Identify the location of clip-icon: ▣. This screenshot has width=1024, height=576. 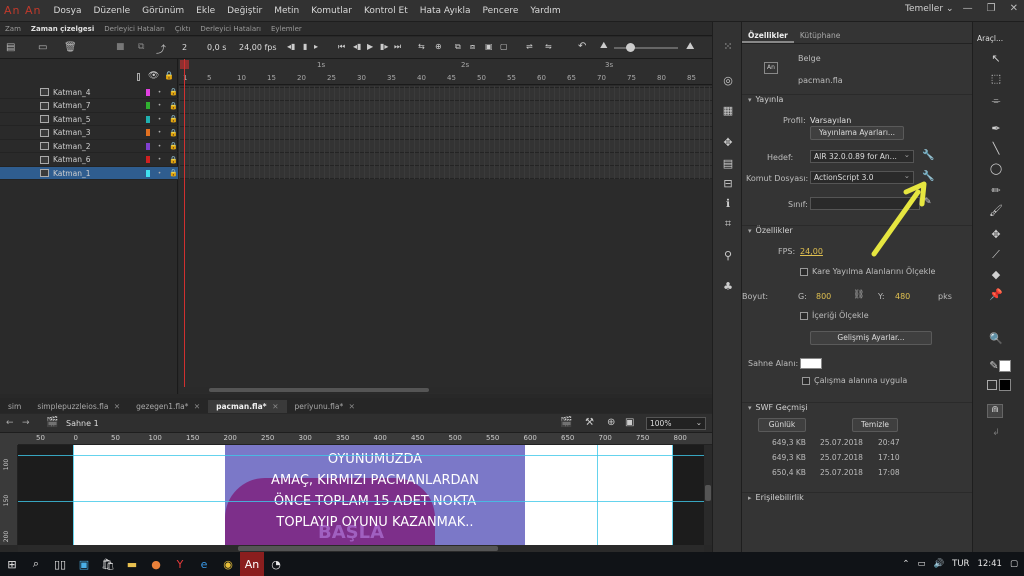
(629, 422).